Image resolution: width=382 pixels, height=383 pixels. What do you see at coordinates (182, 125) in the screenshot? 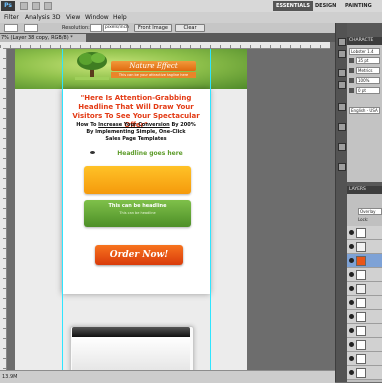
I see `subhead-post: By 200%` at bounding box center [182, 125].